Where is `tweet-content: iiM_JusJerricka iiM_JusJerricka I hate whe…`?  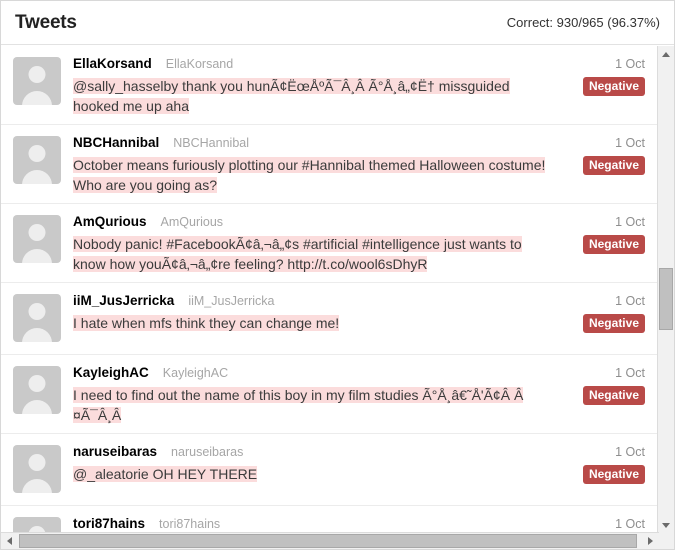 tweet-content: iiM_JusJerricka iiM_JusJerricka I hate whe… is located at coordinates (312, 318).